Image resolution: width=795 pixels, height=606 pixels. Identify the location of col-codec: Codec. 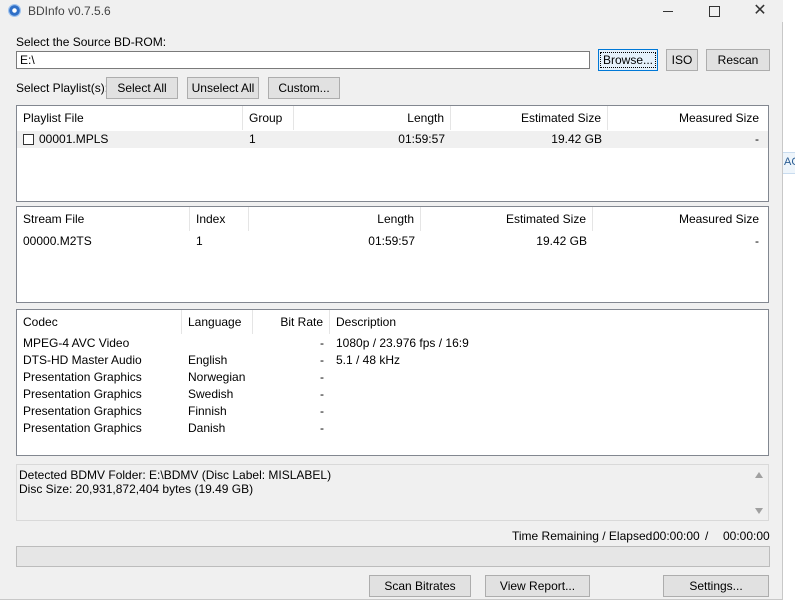
(99, 322).